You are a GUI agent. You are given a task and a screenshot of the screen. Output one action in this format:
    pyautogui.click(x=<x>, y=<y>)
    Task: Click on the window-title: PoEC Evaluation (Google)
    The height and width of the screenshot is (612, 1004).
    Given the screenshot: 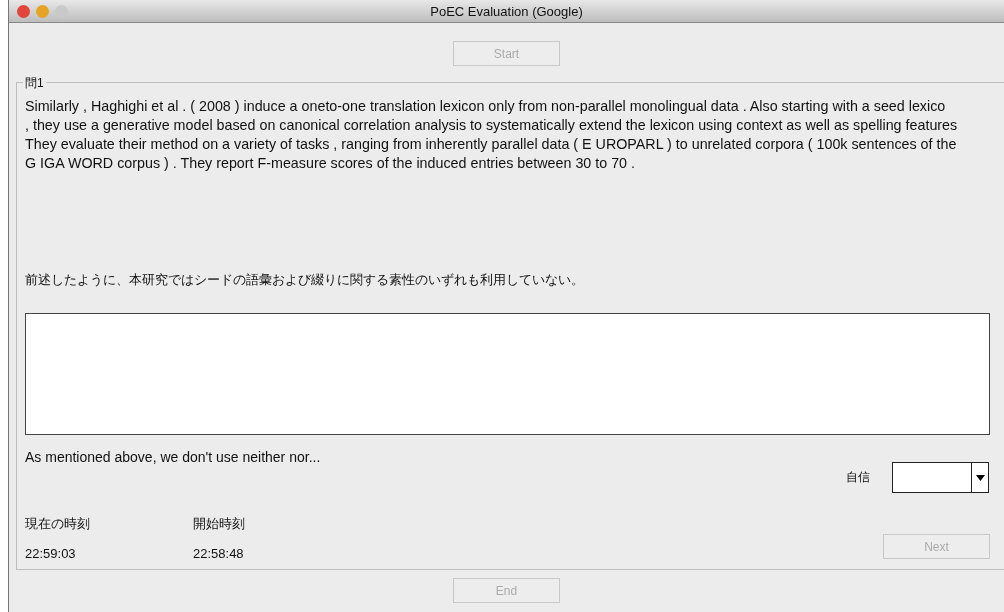 What is the action you would take?
    pyautogui.click(x=506, y=11)
    